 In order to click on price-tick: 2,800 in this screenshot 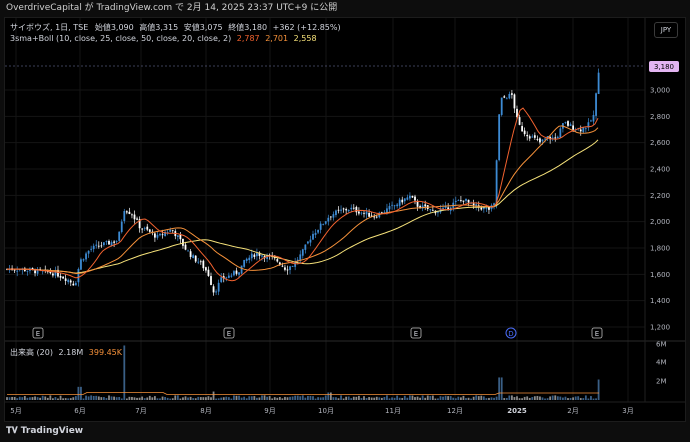, I will do `click(660, 117)`.